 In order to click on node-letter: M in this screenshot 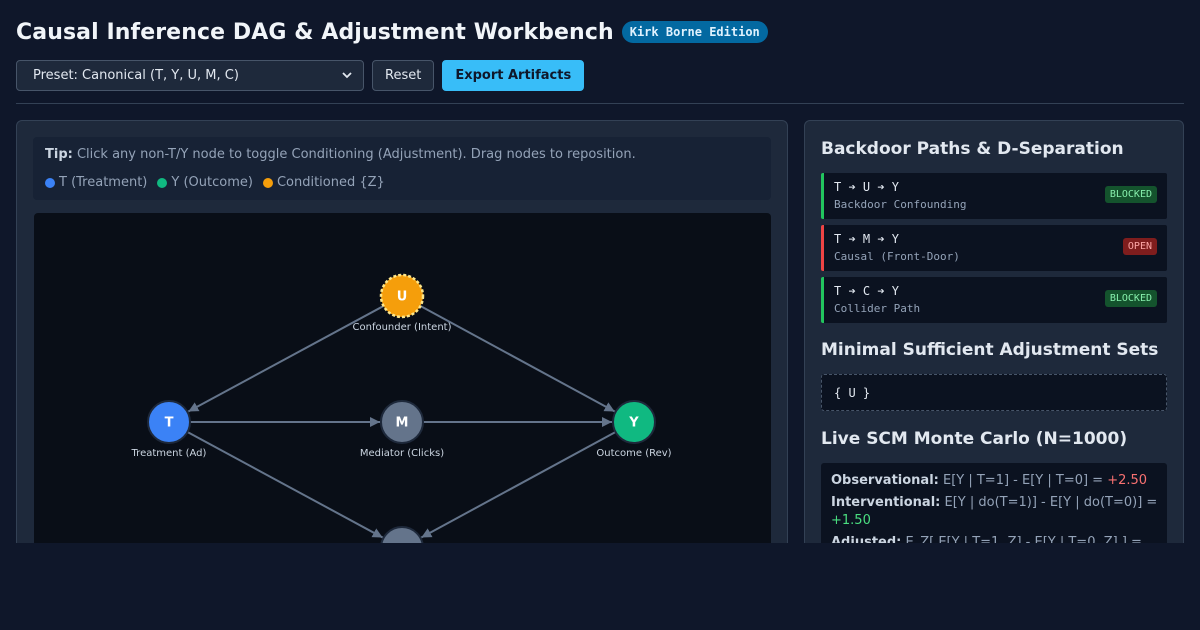, I will do `click(402, 423)`.